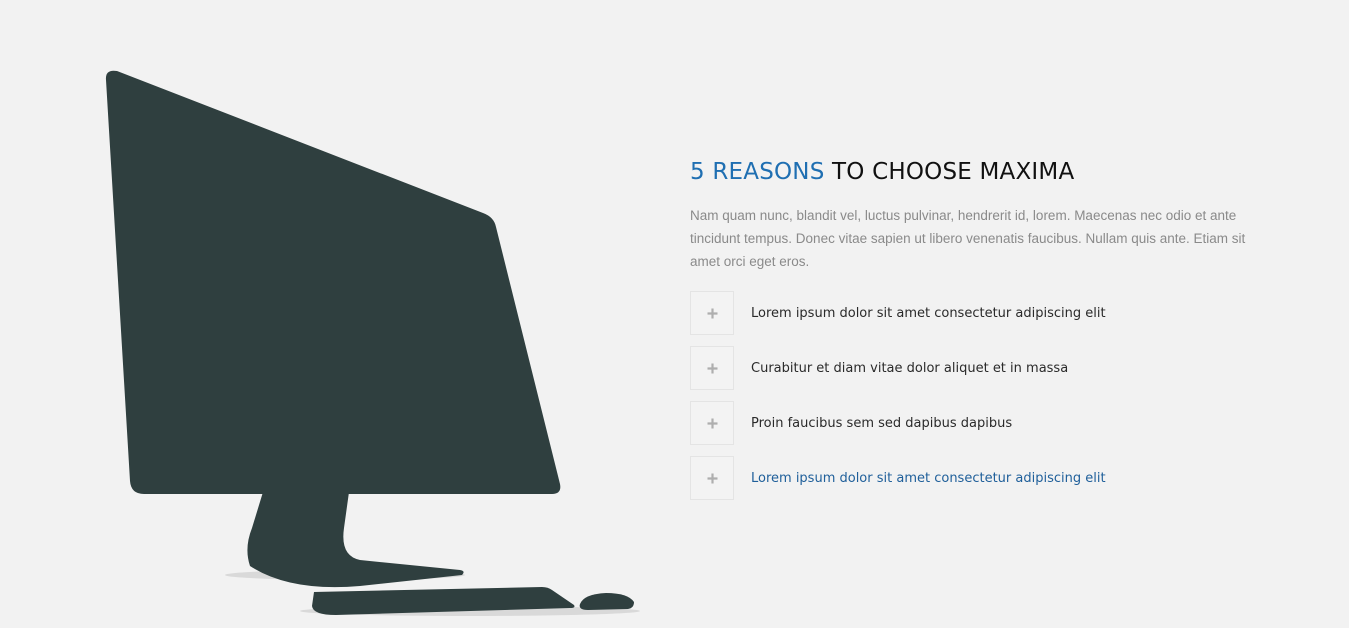 This screenshot has height=628, width=1349. I want to click on monitor-stand, so click(355, 540).